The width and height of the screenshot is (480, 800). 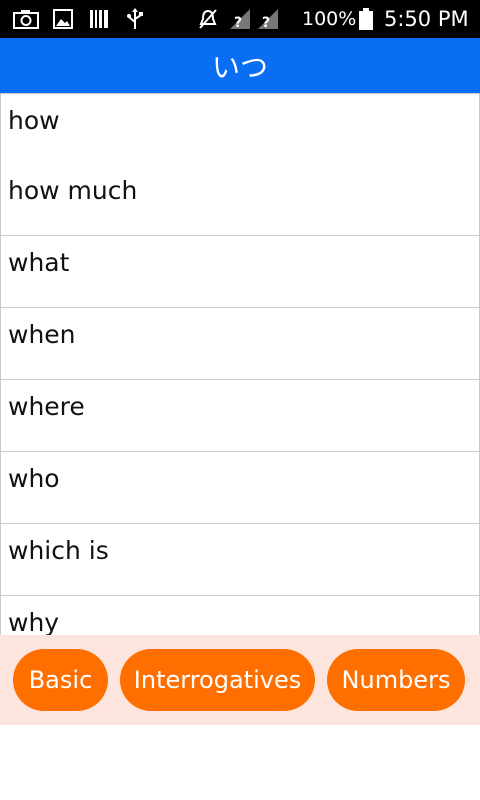 What do you see at coordinates (426, 19) in the screenshot?
I see `clock: 5:50 PM` at bounding box center [426, 19].